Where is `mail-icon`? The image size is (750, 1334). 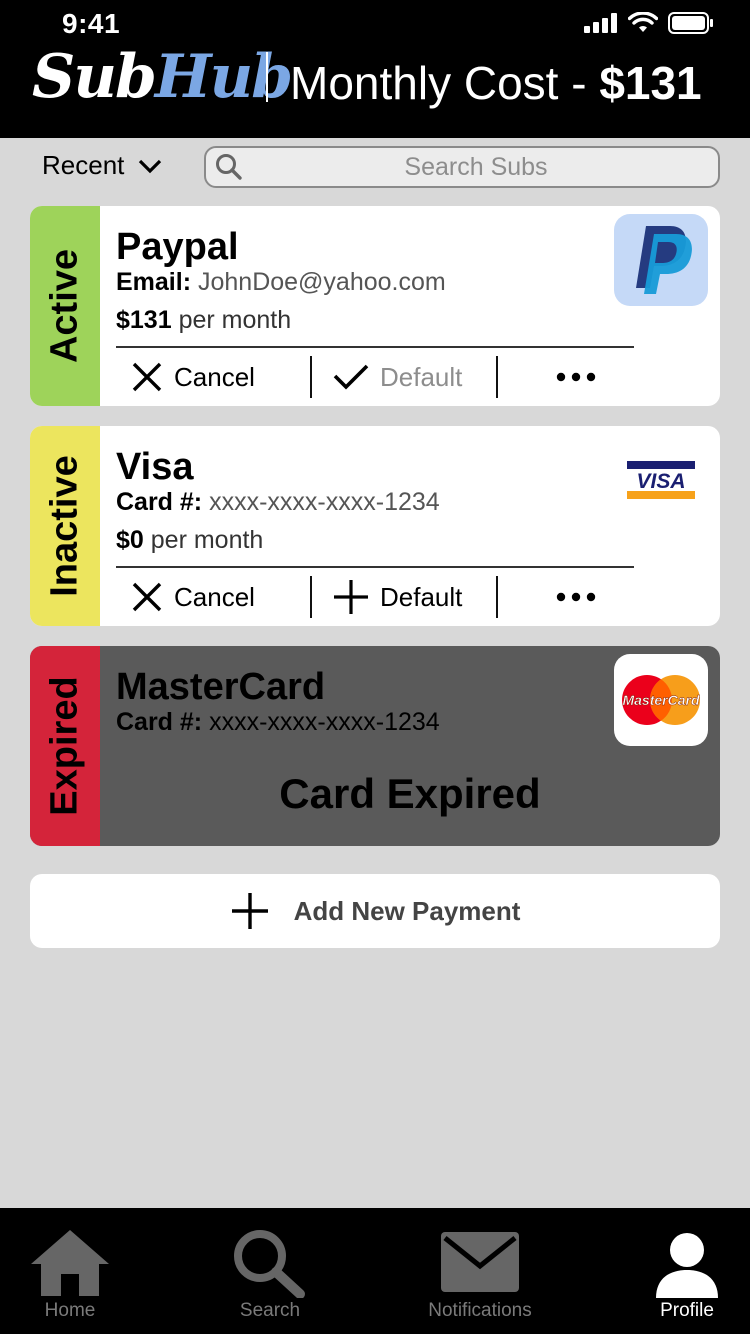 mail-icon is located at coordinates (480, 1262).